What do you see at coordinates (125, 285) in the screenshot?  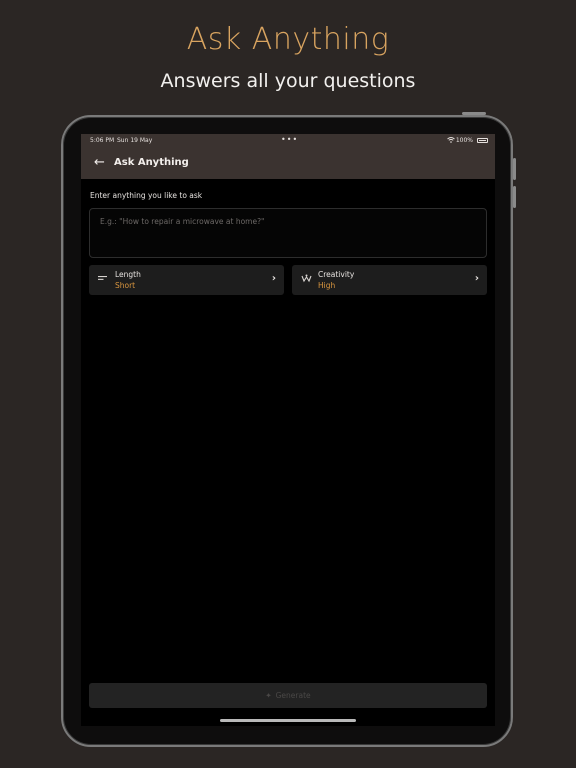 I see `length-value: Short` at bounding box center [125, 285].